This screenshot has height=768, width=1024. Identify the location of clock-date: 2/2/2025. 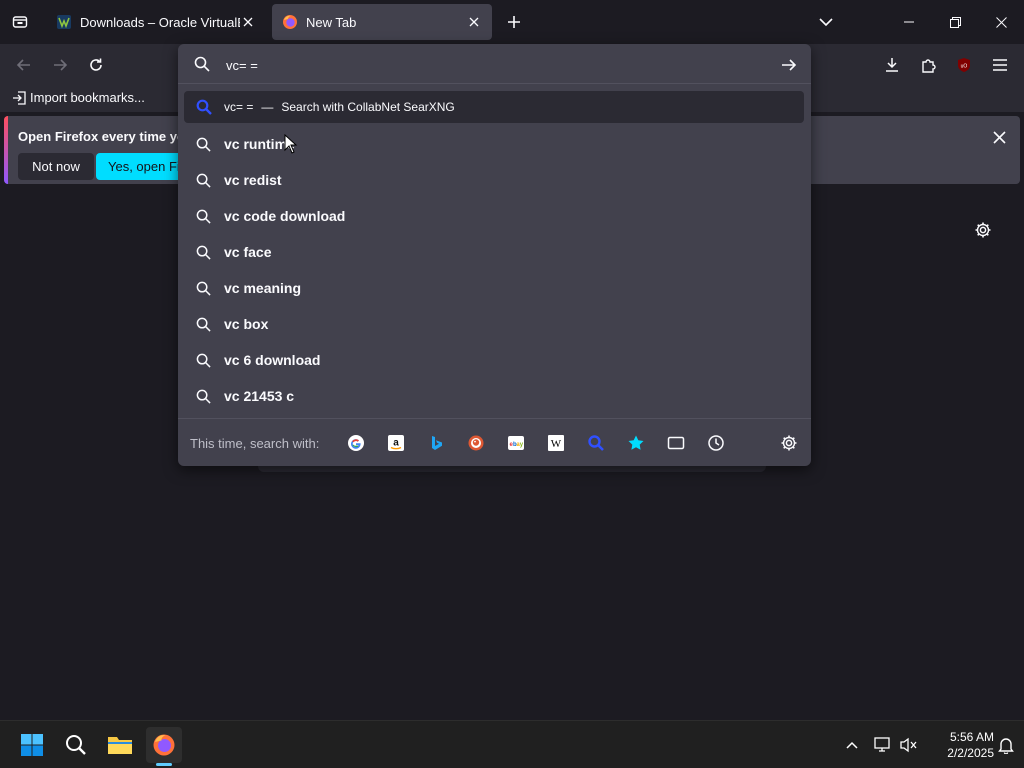
(970, 753).